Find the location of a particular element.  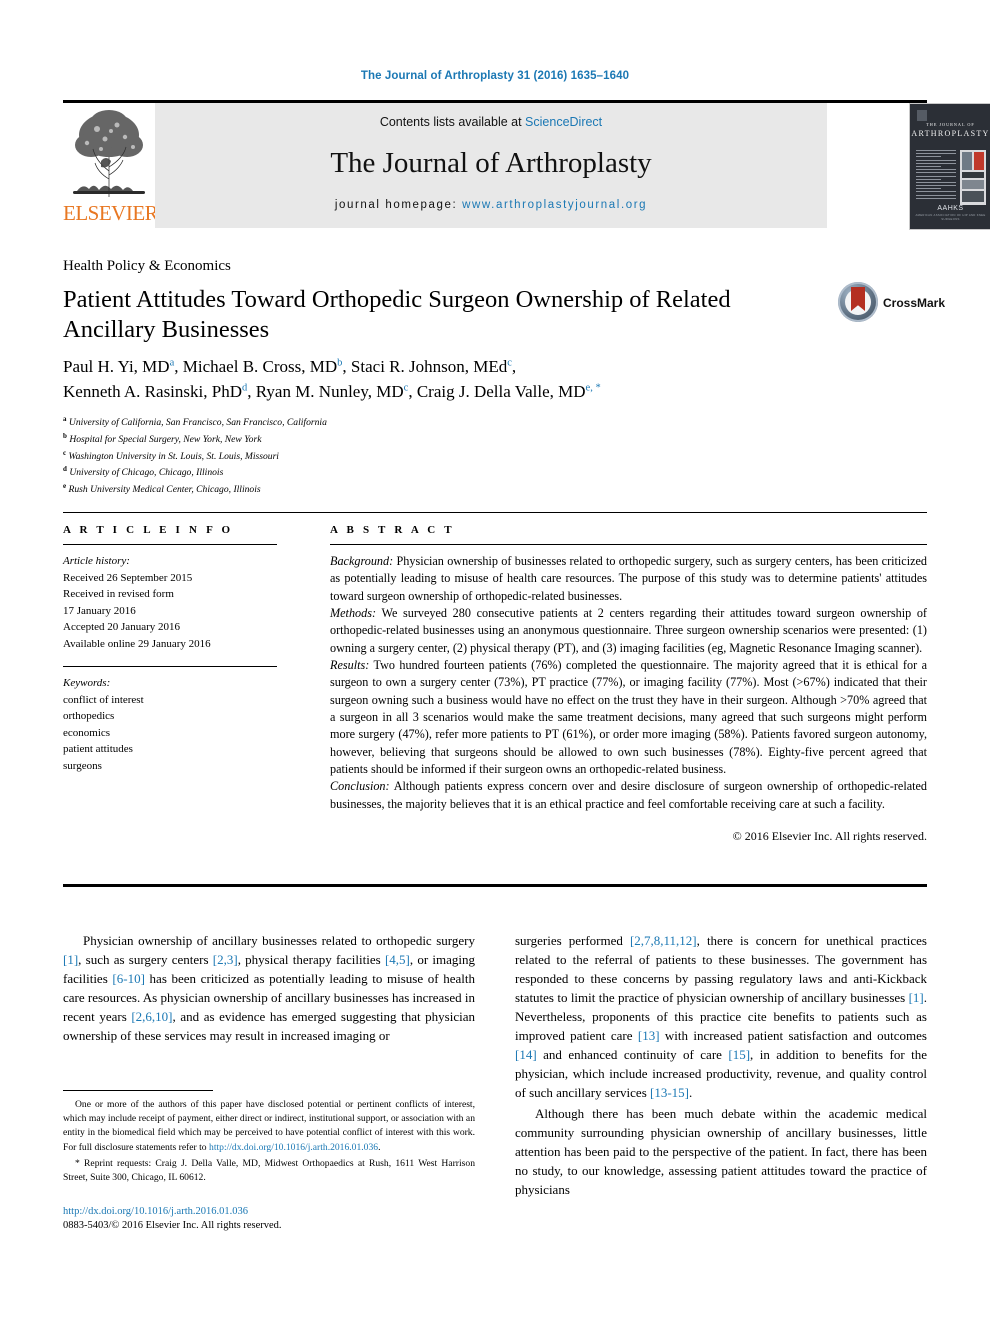

cover-title-line1: THE JOURNAL OF is located at coordinates (950, 124).